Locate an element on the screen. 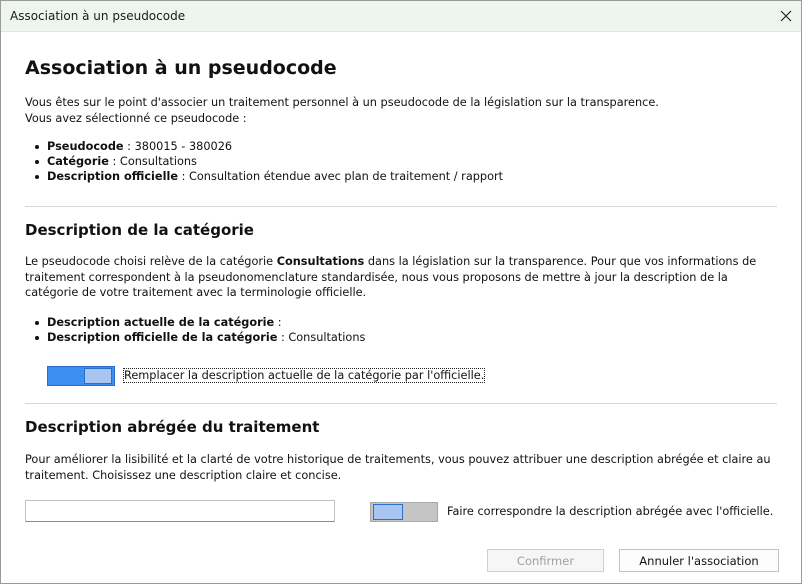 This screenshot has width=802, height=584. list-item: Catégorie : Consultations is located at coordinates (269, 161).